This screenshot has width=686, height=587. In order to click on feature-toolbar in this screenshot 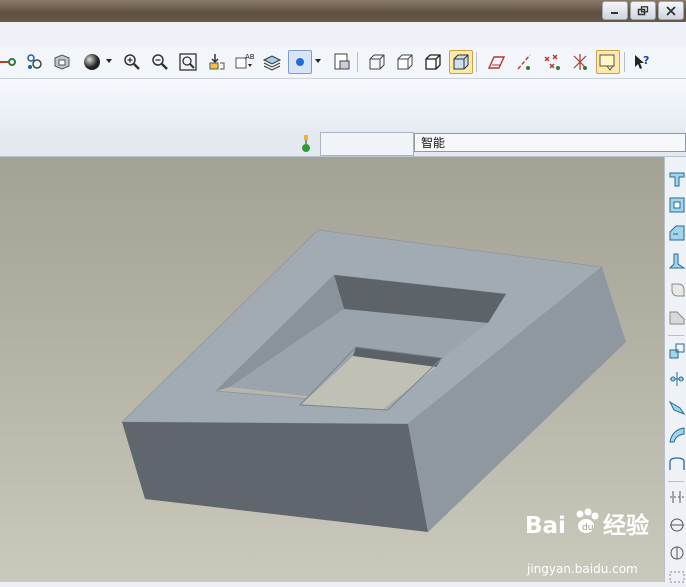, I will do `click(675, 370)`.